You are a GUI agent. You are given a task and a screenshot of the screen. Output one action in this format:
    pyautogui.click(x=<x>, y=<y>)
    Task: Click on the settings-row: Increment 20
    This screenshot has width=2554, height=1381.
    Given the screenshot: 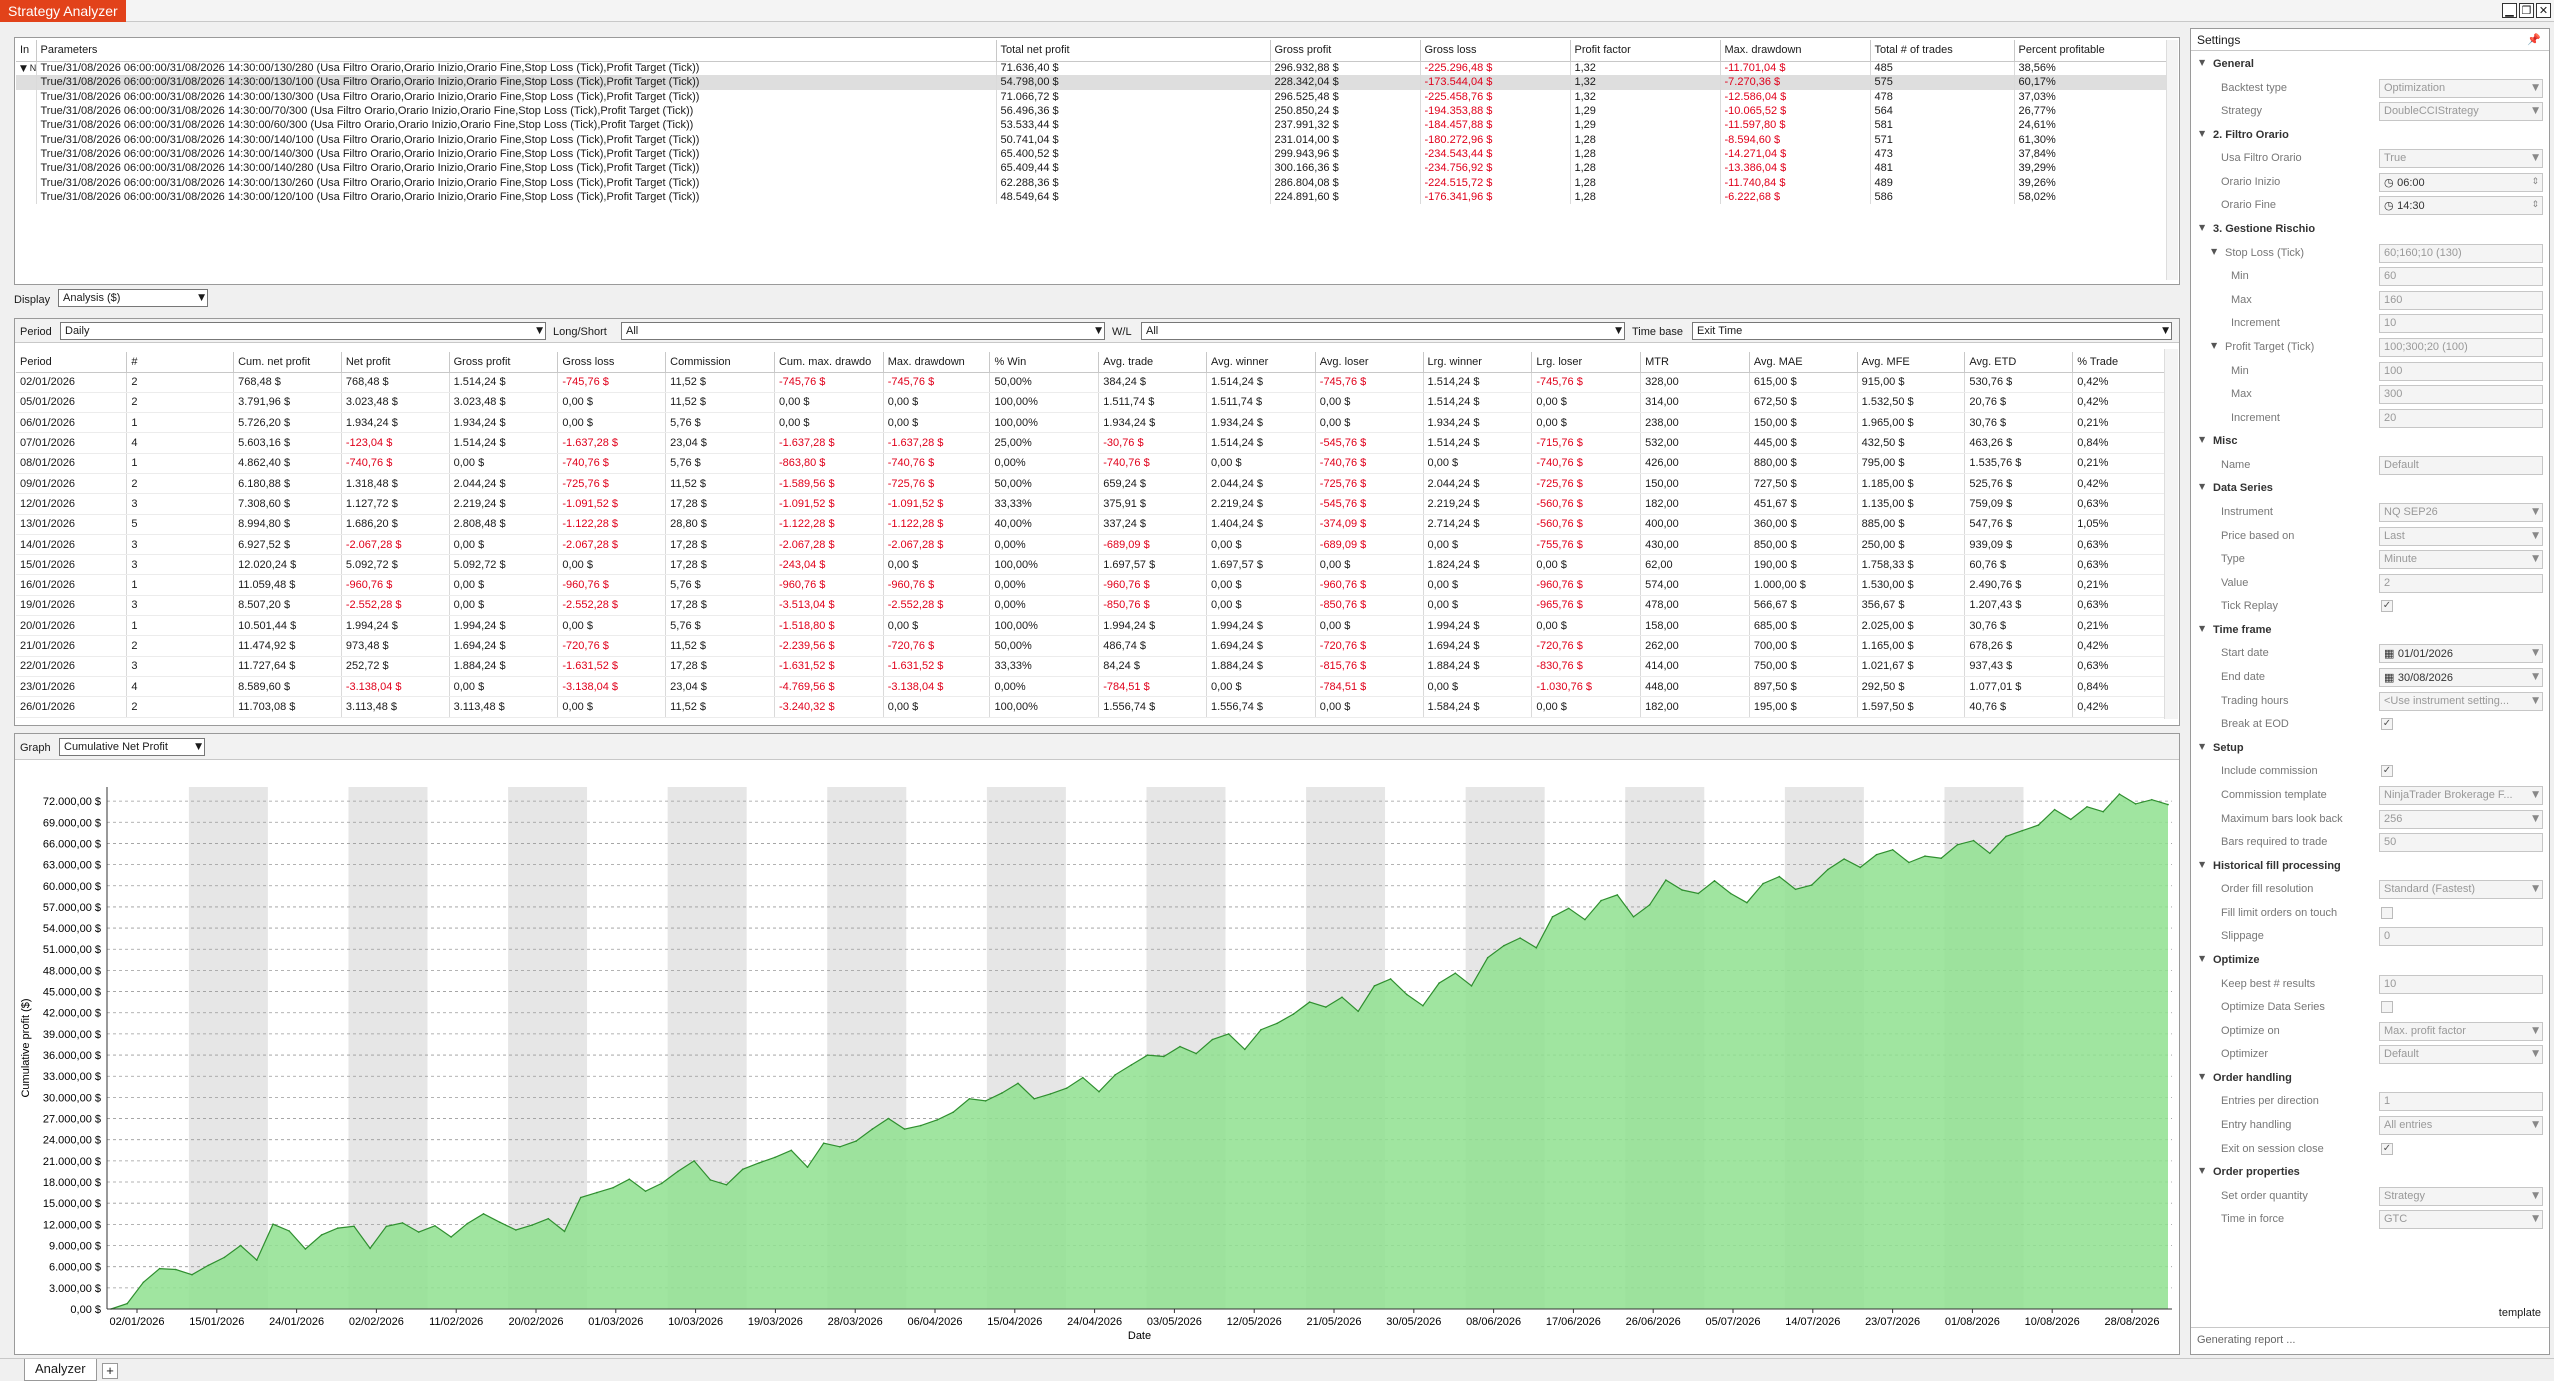 What is the action you would take?
    pyautogui.click(x=2370, y=419)
    